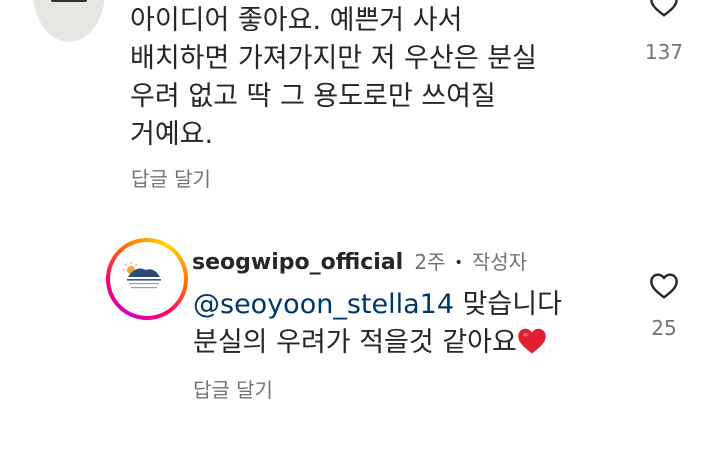 The image size is (718, 452). I want to click on reply-line-text: 맞습니다, so click(508, 304).